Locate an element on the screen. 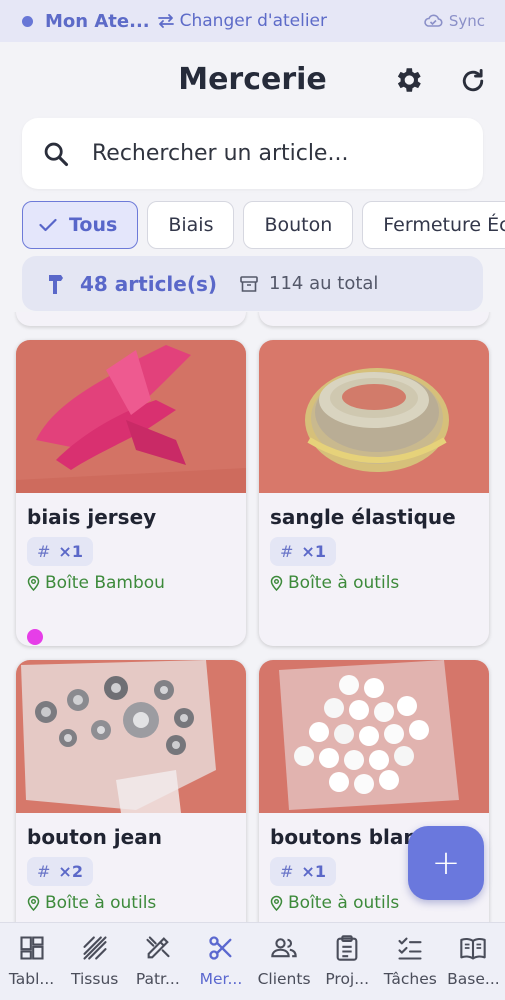 Image resolution: width=505 pixels, height=1000 pixels. workshop-bar: Mon Ate... Changer d'atelier Sync is located at coordinates (252, 21).